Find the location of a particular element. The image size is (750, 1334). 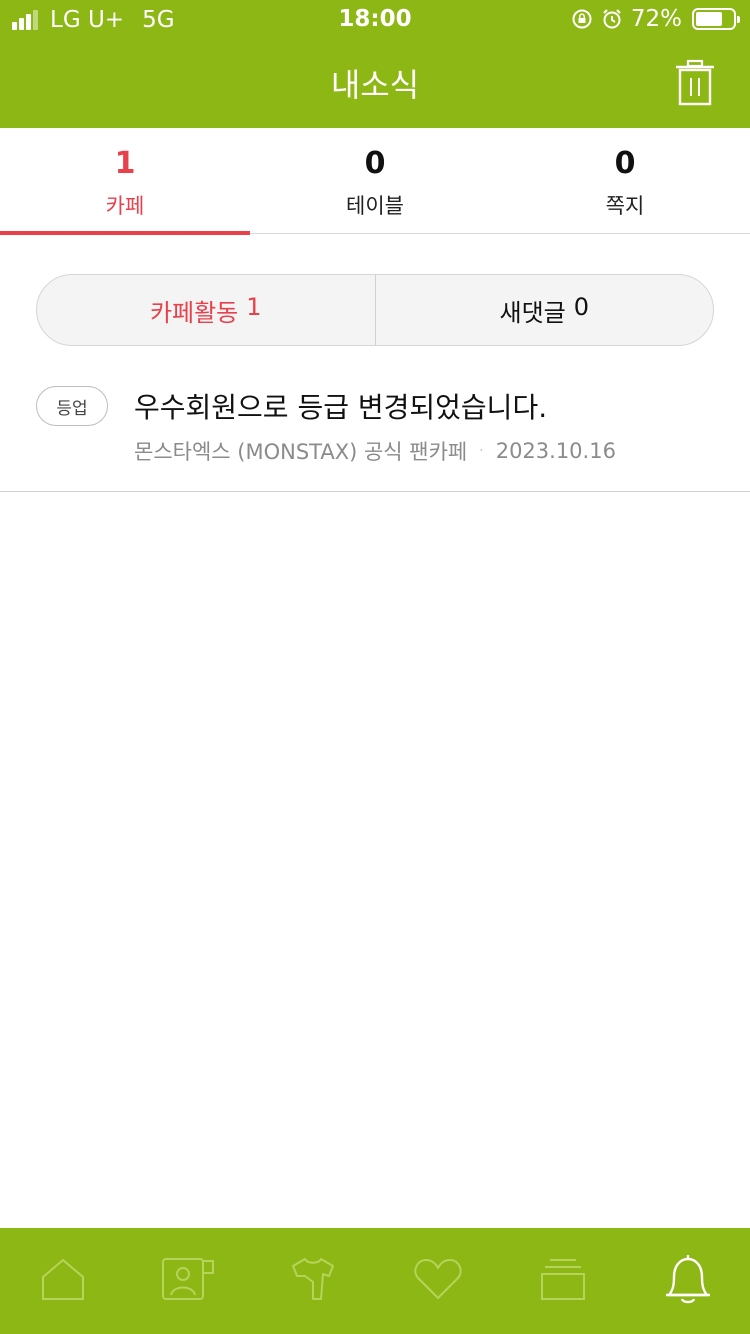

segment-new-comments: 새댓글 0 is located at coordinates (544, 310).